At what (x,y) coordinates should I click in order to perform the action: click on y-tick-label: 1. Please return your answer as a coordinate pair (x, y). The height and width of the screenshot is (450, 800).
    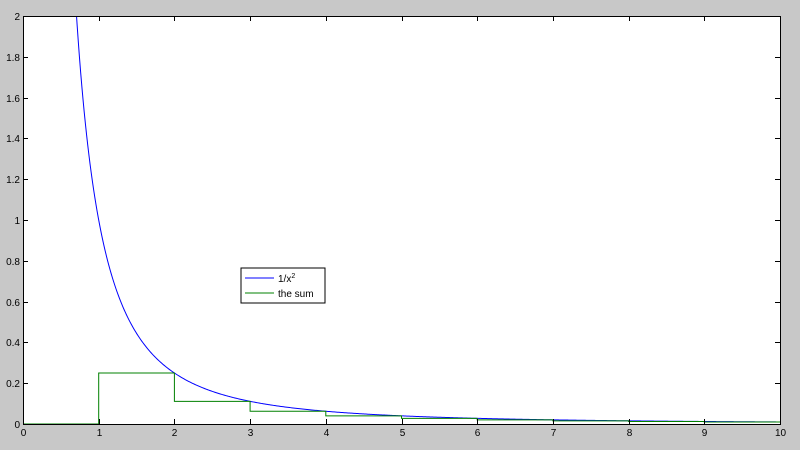
    Looking at the image, I should click on (17, 221).